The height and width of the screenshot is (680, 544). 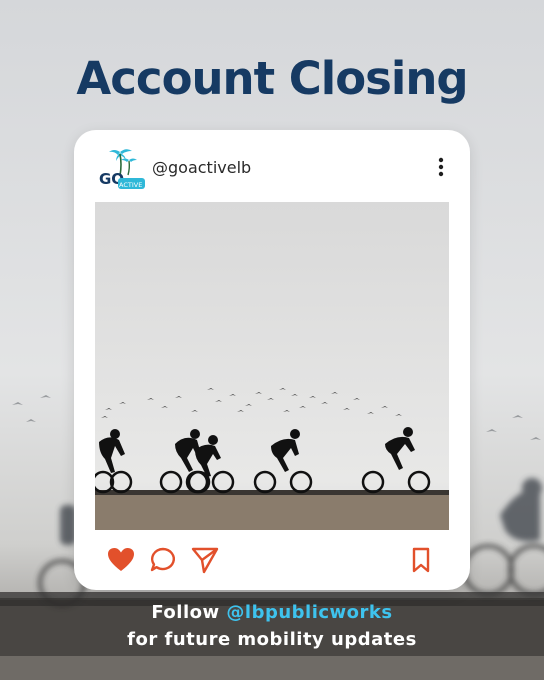 I want to click on follow-line: Follow @lbpublicworks, so click(x=272, y=612).